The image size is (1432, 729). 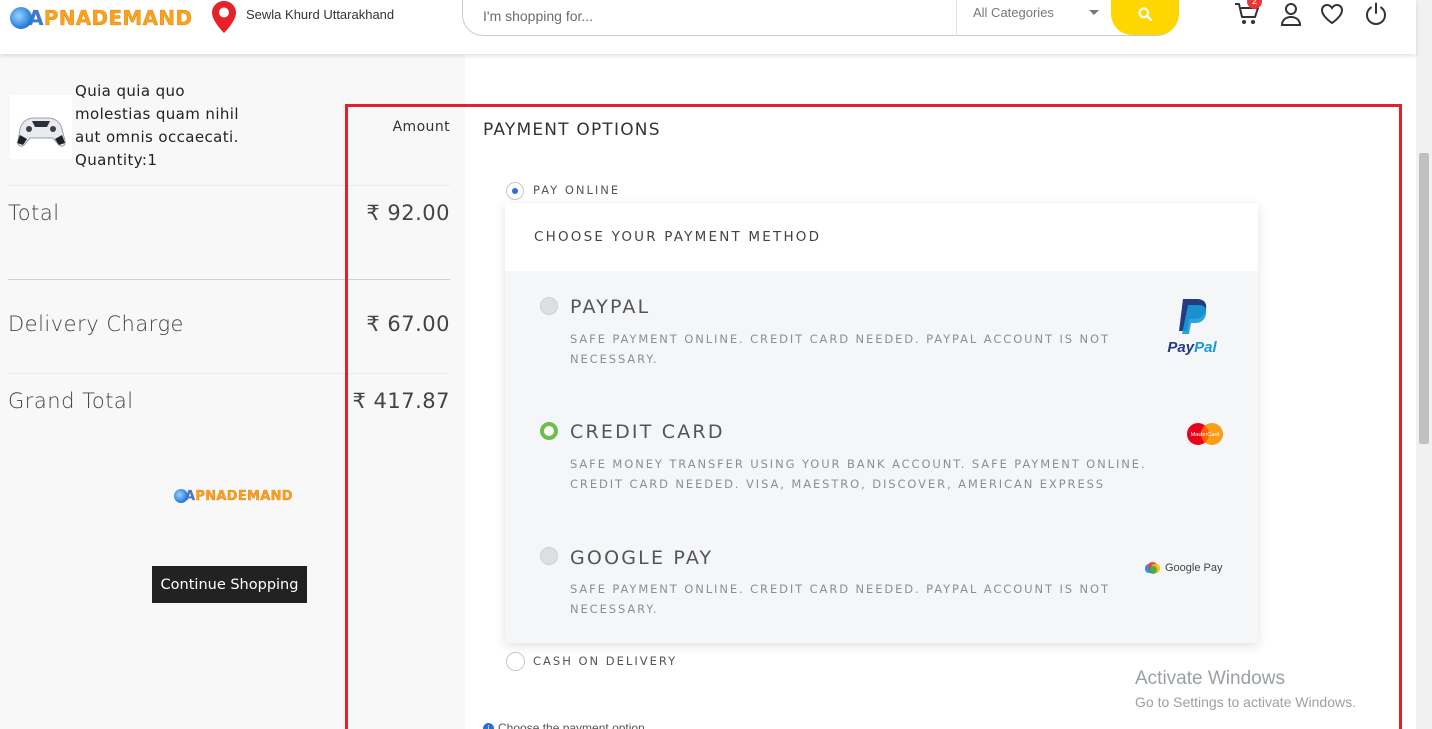 What do you see at coordinates (1152, 568) in the screenshot?
I see `google-pay-icon` at bounding box center [1152, 568].